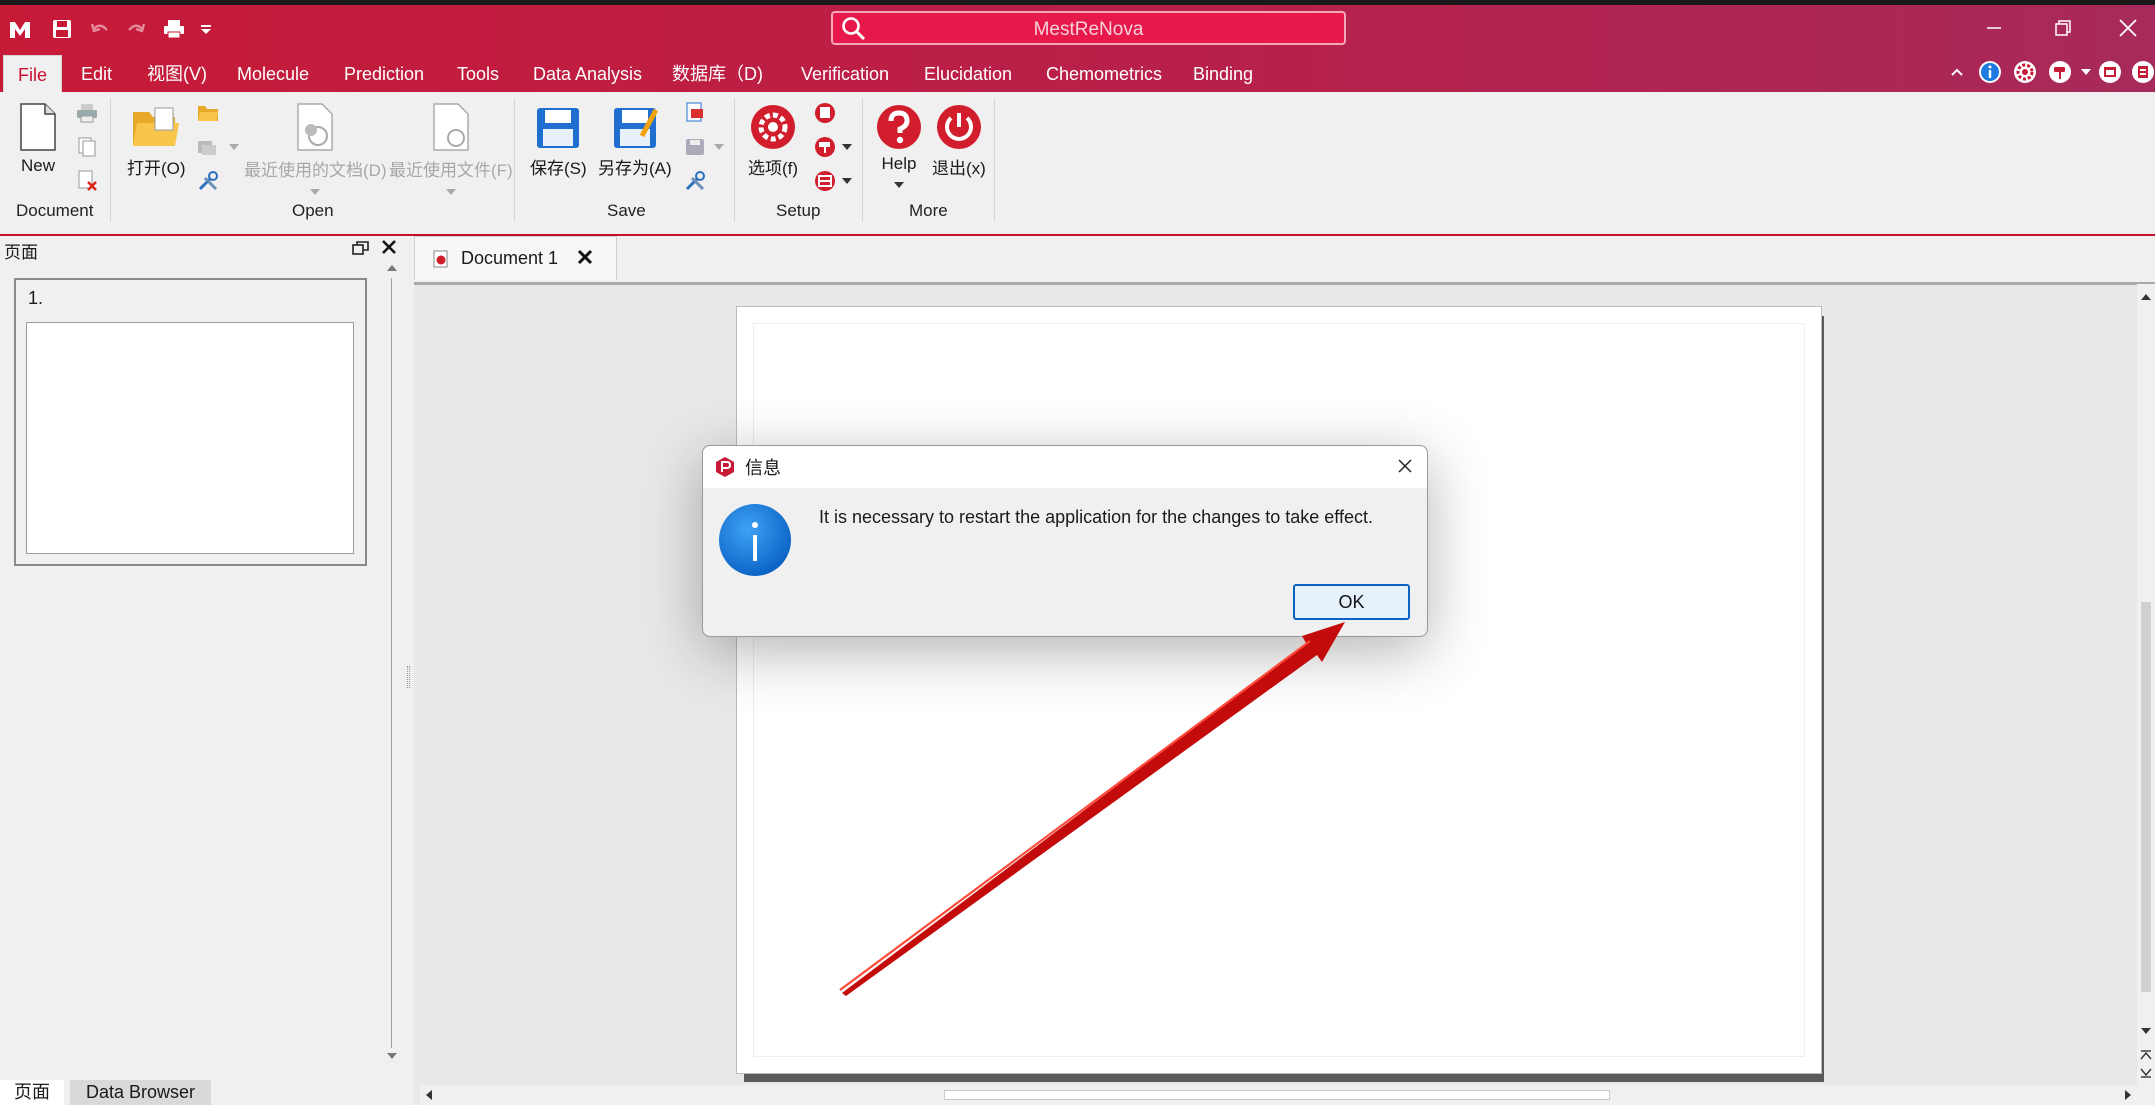 This screenshot has width=2155, height=1105. Describe the element at coordinates (695, 113) in the screenshot. I see `export-pdf-icon` at that location.